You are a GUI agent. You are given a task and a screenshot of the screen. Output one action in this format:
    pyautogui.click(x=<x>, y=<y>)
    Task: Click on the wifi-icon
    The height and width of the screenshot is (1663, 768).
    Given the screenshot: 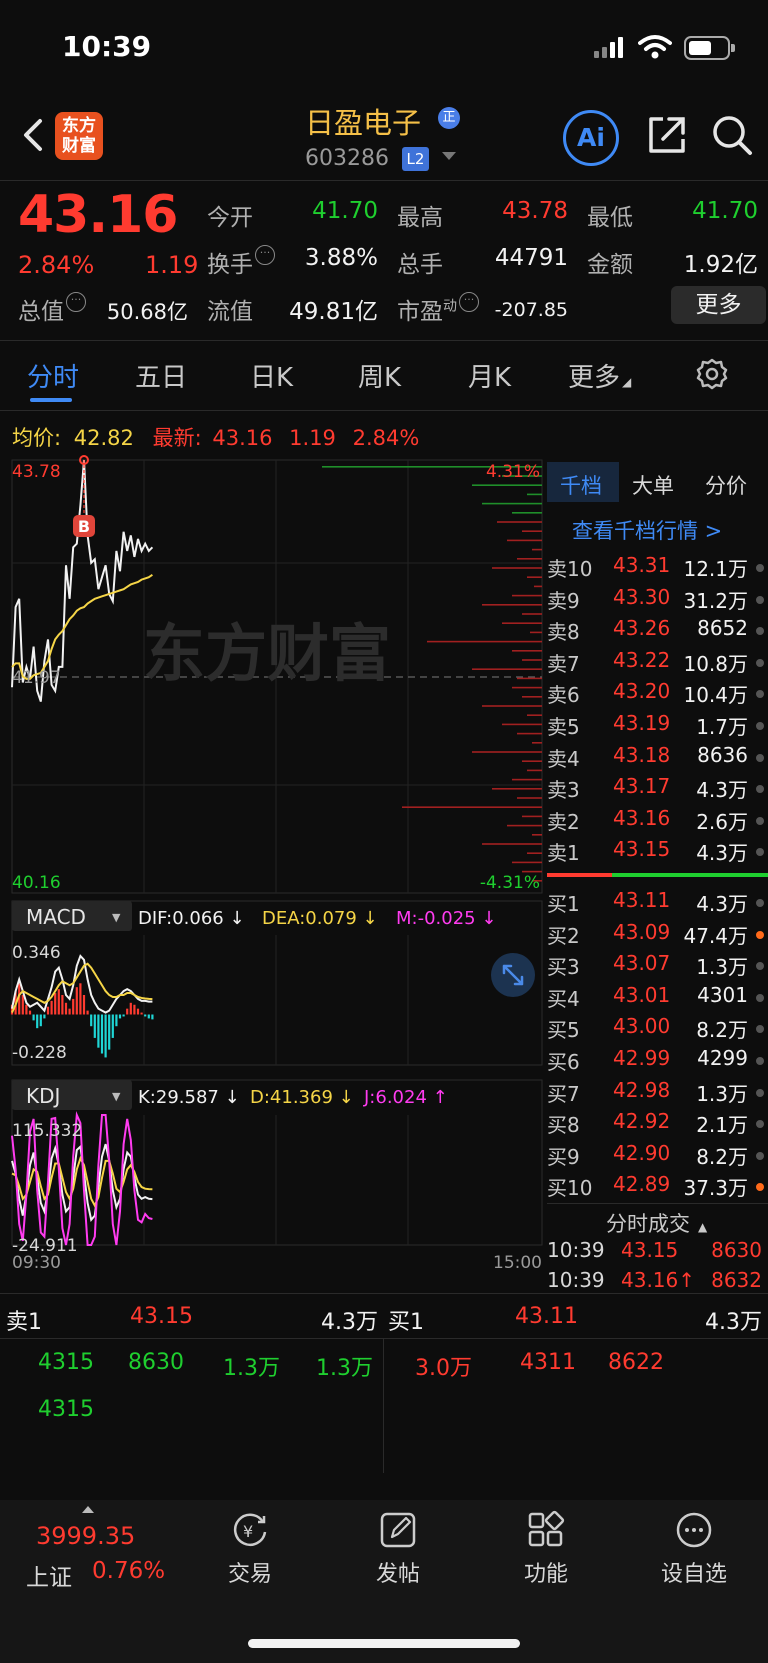 What is the action you would take?
    pyautogui.click(x=655, y=47)
    